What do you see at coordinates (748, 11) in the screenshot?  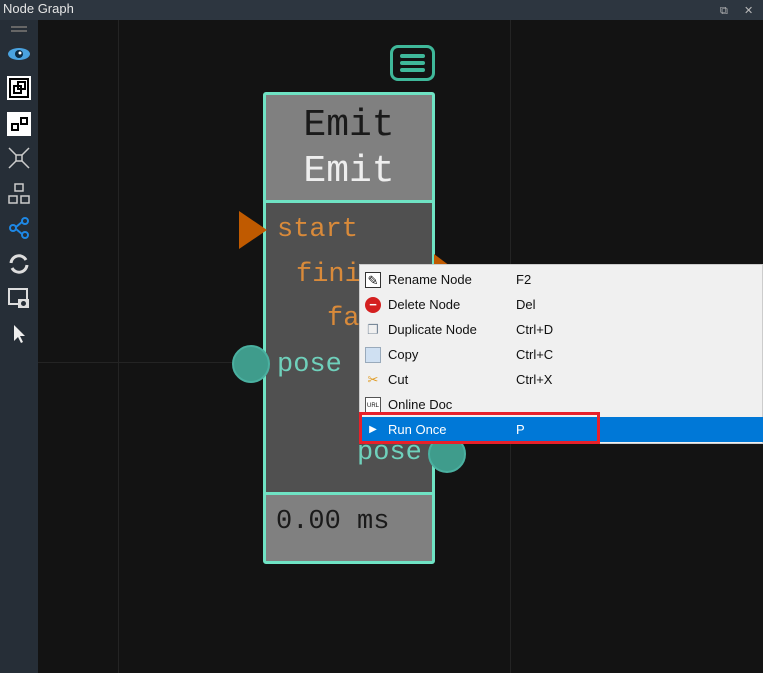 I see `close-icon: ✕` at bounding box center [748, 11].